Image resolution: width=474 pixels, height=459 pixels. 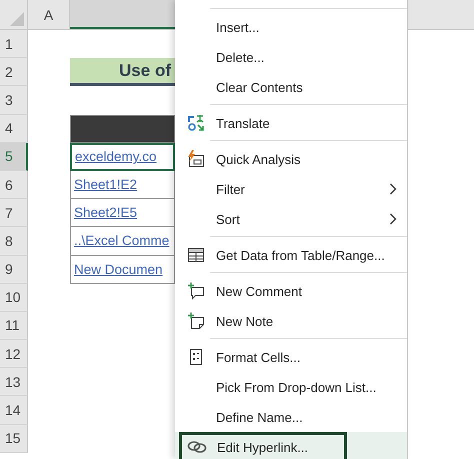 I want to click on translate-icon, so click(x=196, y=123).